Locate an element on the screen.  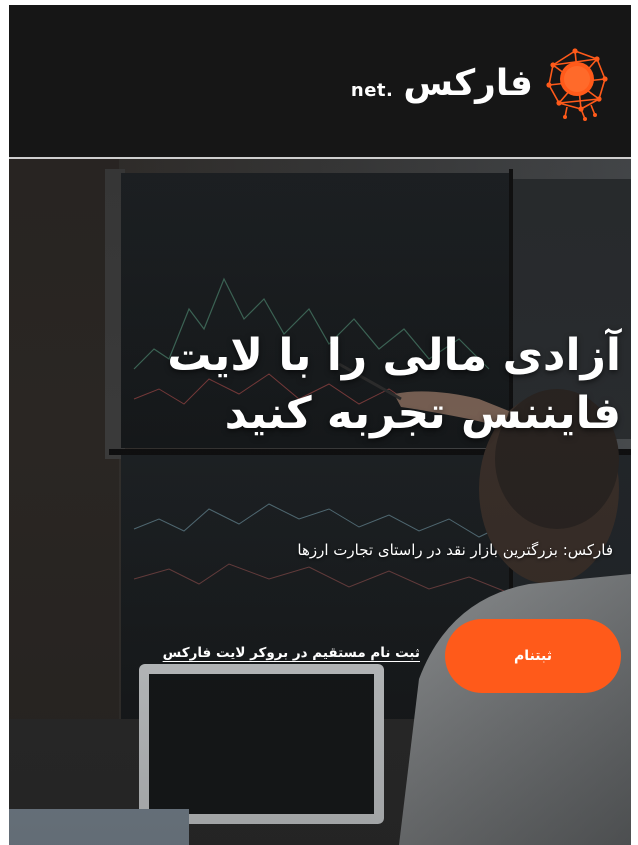
direct-signup-link: ثبت نام مستقیم در بروکر لایت فارکس is located at coordinates (291, 653).